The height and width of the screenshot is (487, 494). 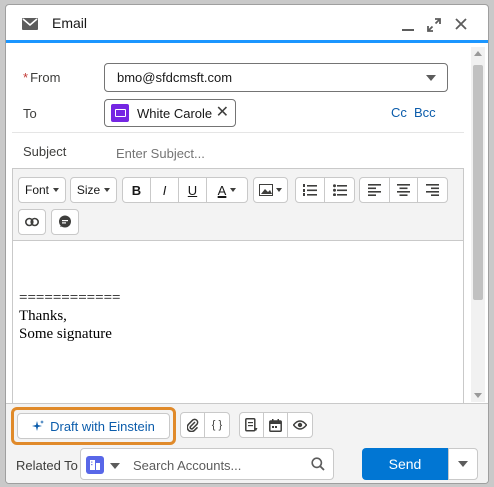 I want to click on calendar-icon, so click(x=275, y=425).